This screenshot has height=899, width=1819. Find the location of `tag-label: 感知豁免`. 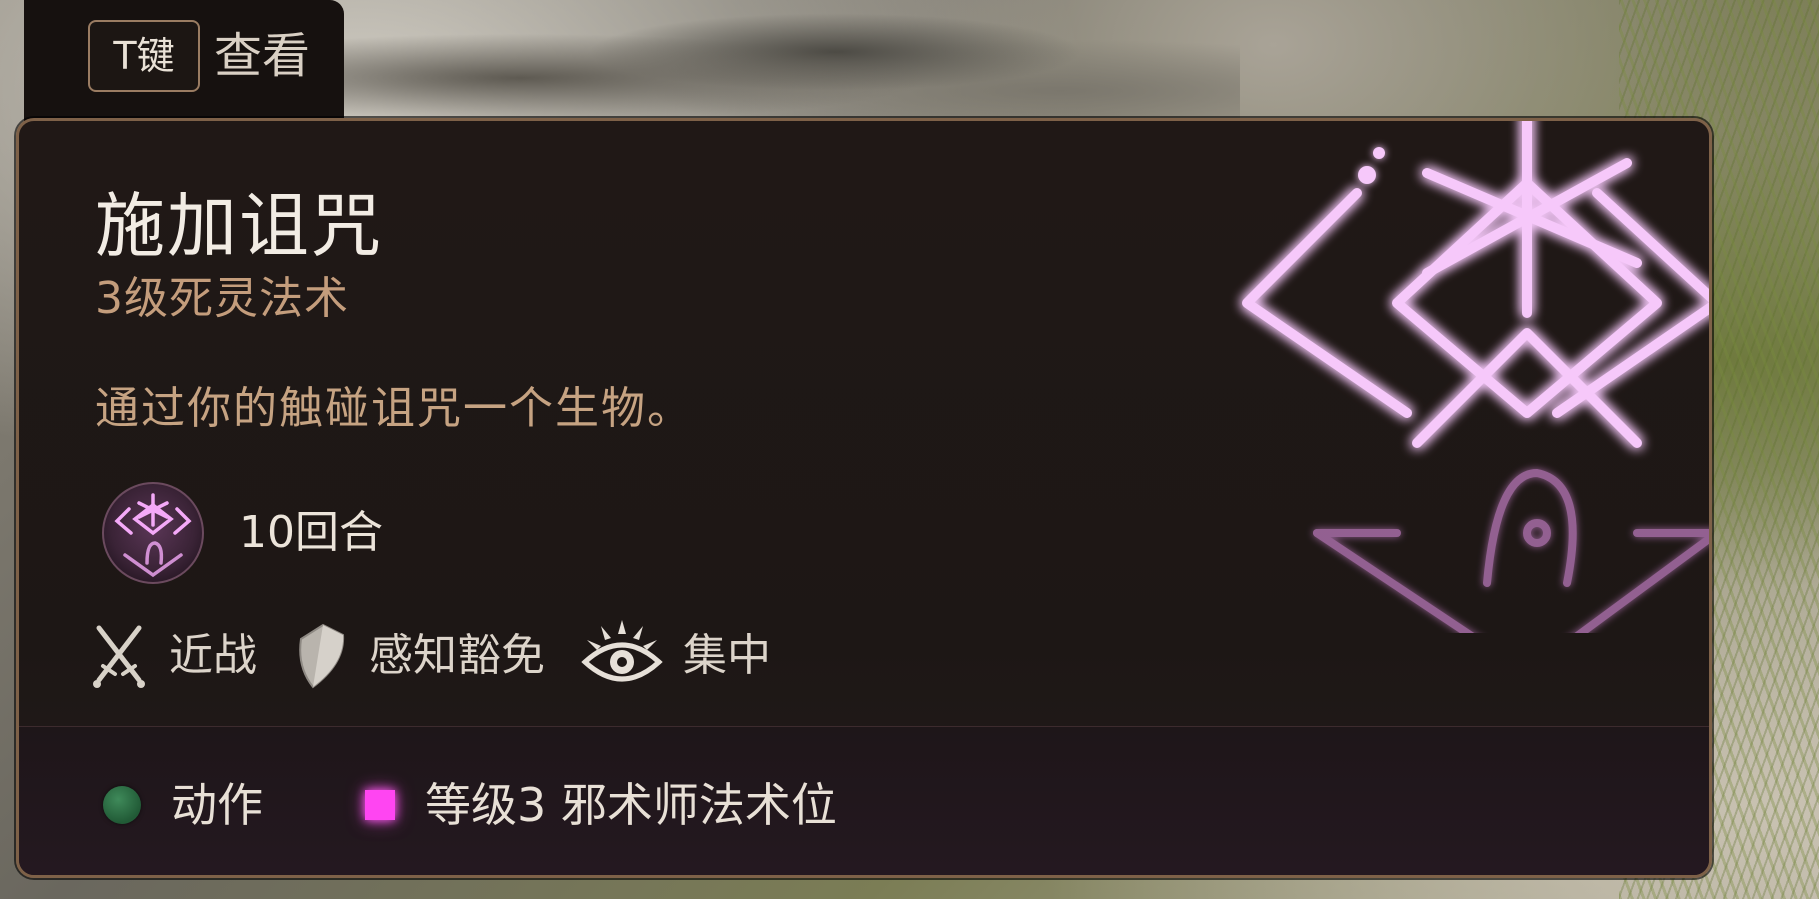

tag-label: 感知豁免 is located at coordinates (457, 655).